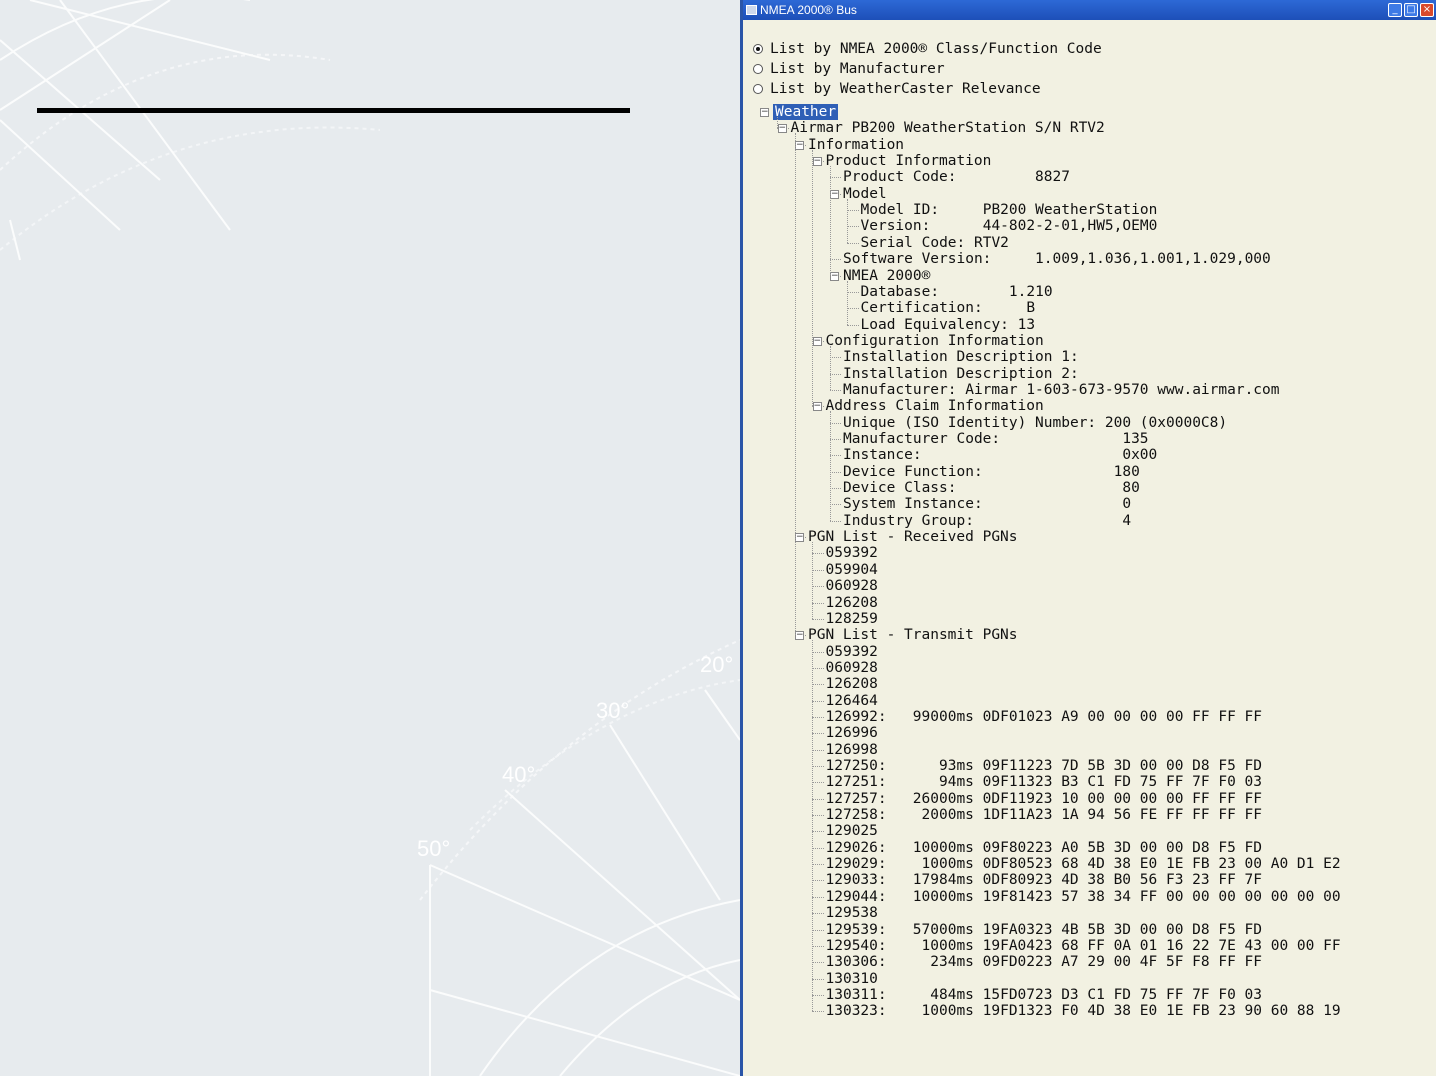 The image size is (1436, 1076). What do you see at coordinates (886, 276) in the screenshot?
I see `tree-node: NMEA 2000®` at bounding box center [886, 276].